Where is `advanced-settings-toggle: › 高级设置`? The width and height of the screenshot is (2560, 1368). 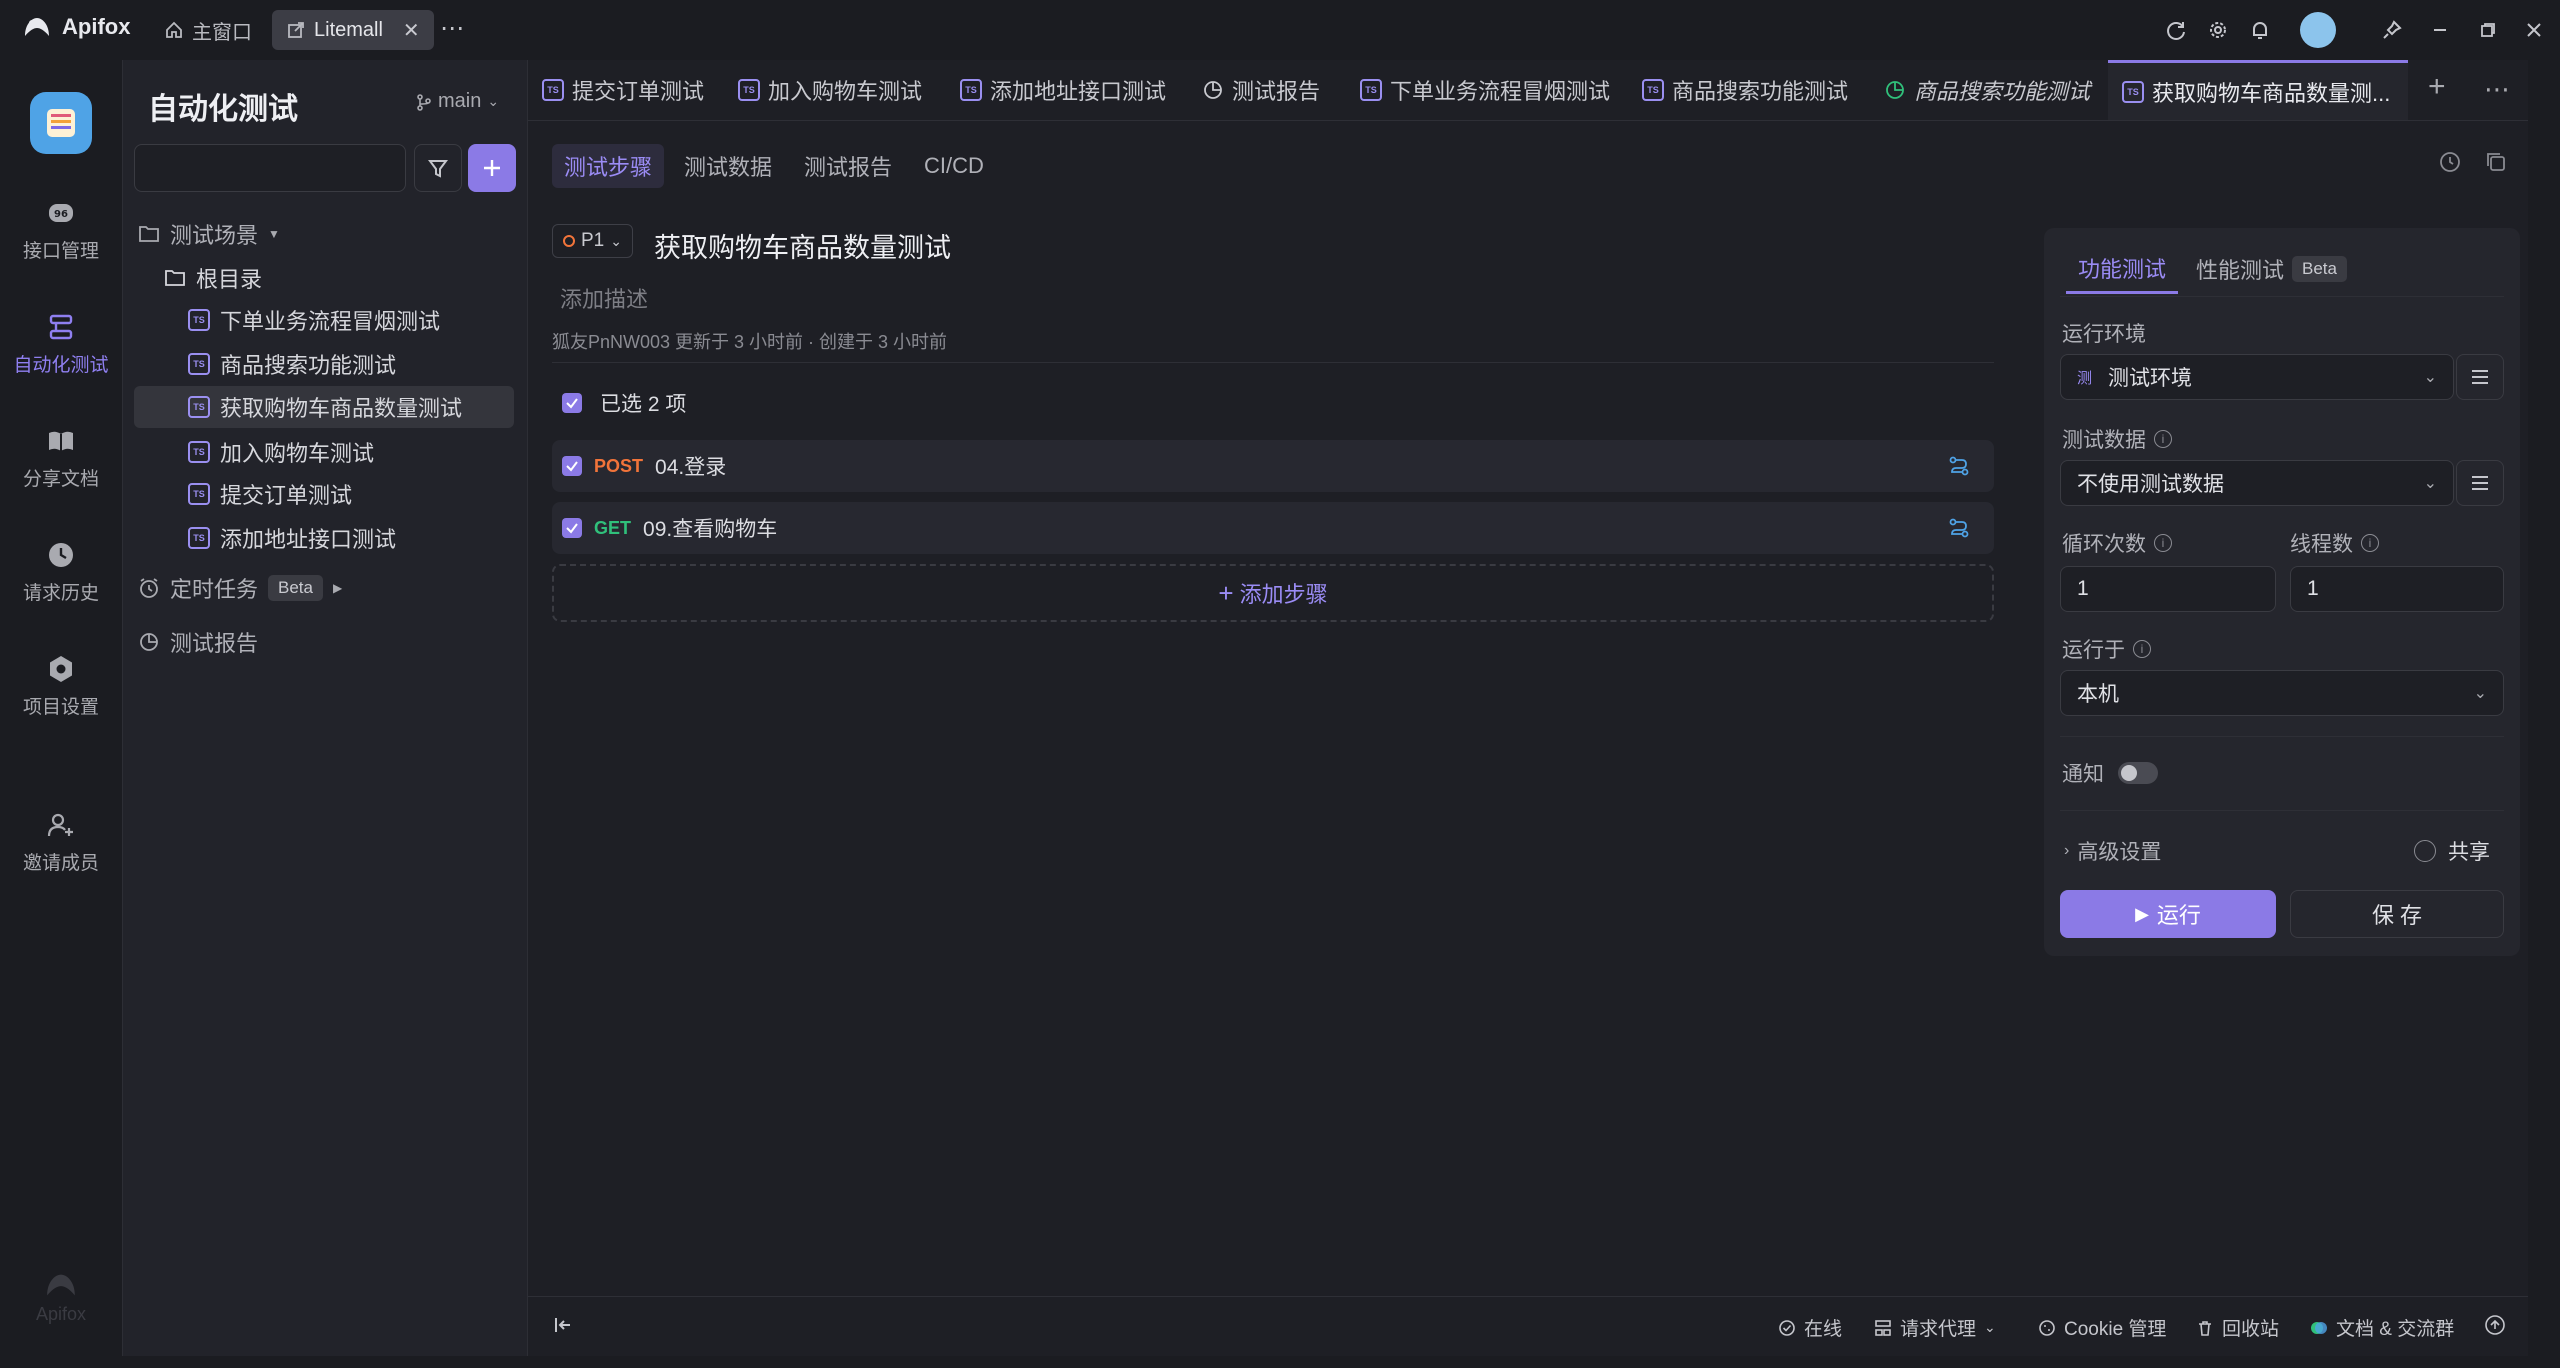 advanced-settings-toggle: › 高级设置 is located at coordinates (2112, 851).